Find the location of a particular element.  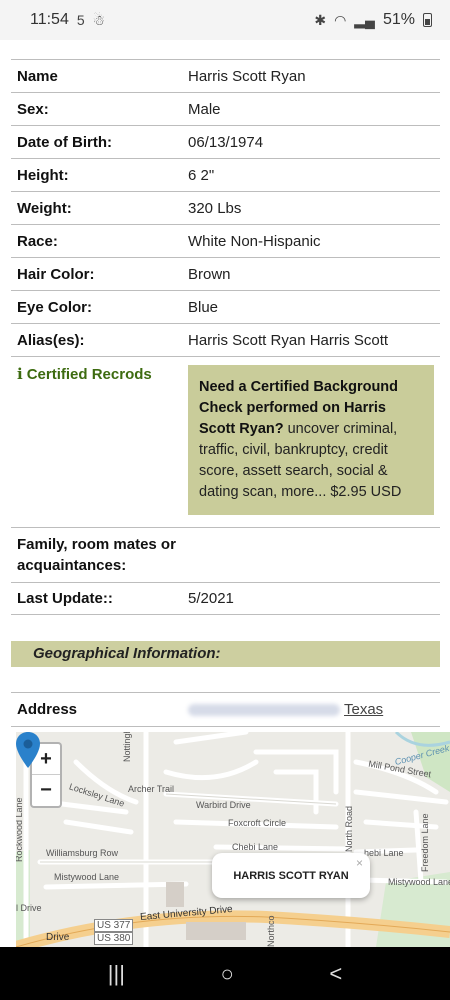

popup-close-button: × is located at coordinates (359, 863).